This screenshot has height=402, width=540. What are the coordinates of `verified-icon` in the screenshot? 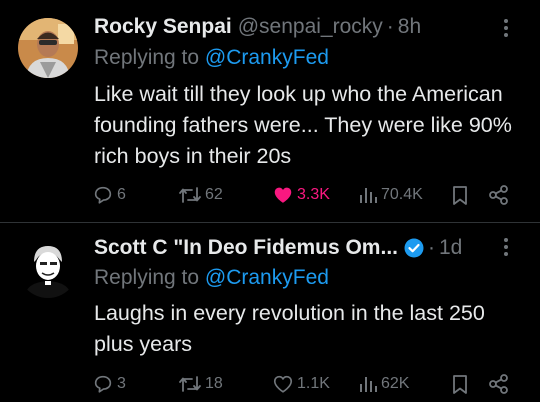 It's located at (414, 248).